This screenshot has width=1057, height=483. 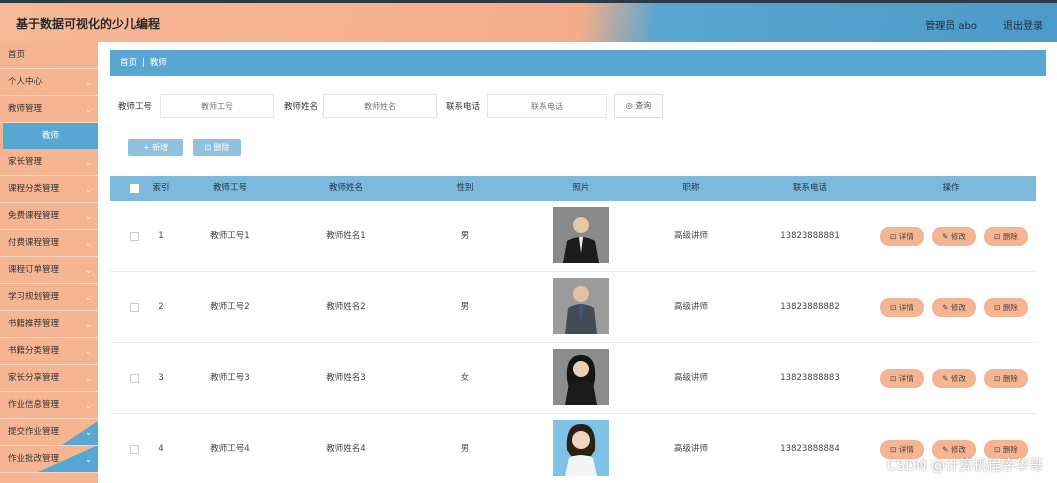 What do you see at coordinates (465, 378) in the screenshot?
I see `cell-gender: 女` at bounding box center [465, 378].